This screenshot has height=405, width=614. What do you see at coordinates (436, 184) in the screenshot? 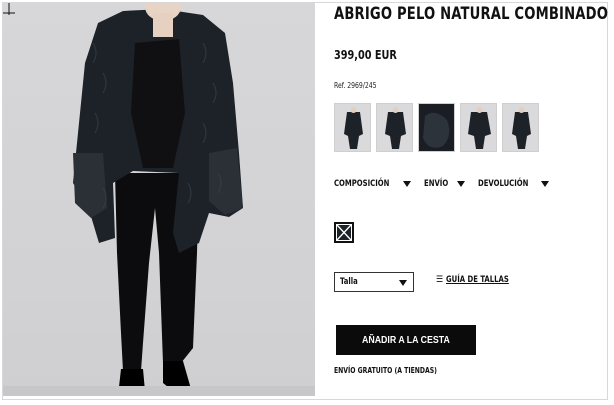
I see `tab-label: ENVÍO` at bounding box center [436, 184].